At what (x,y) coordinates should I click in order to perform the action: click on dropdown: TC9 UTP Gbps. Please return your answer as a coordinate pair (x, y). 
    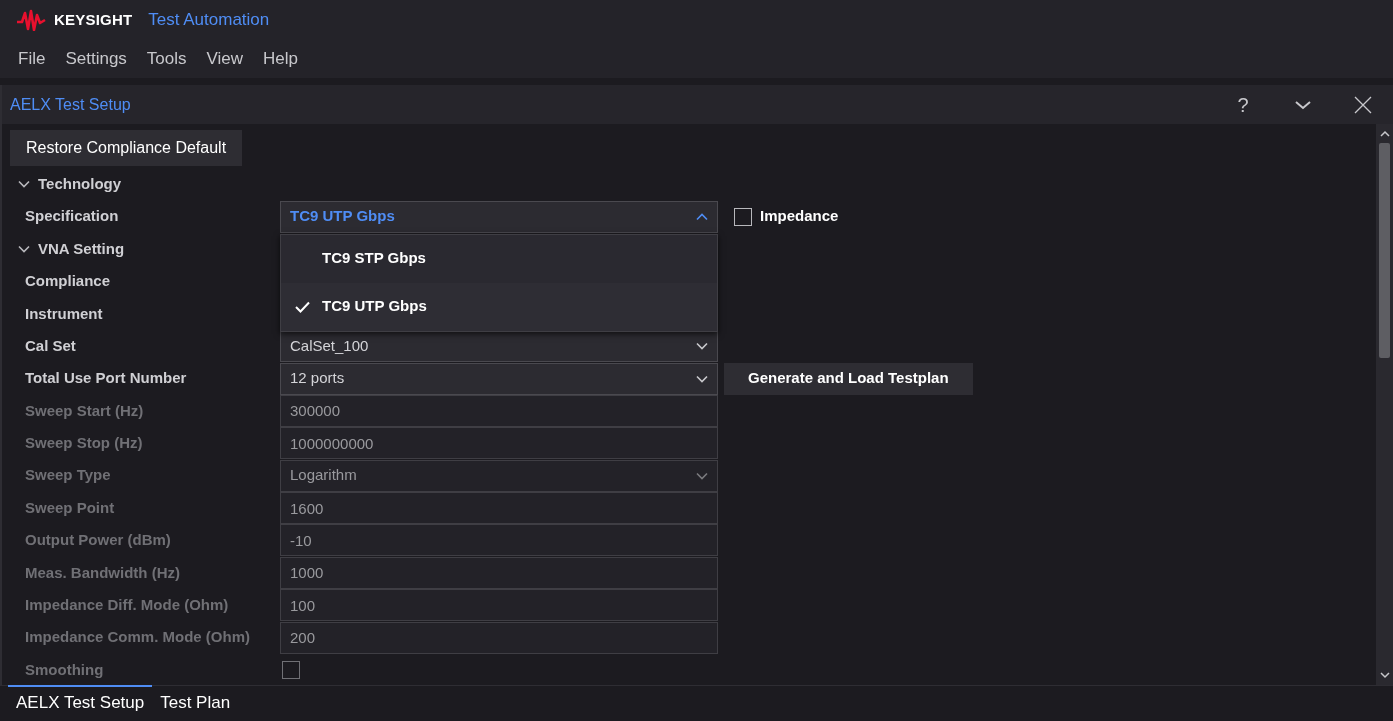
    Looking at the image, I should click on (499, 216).